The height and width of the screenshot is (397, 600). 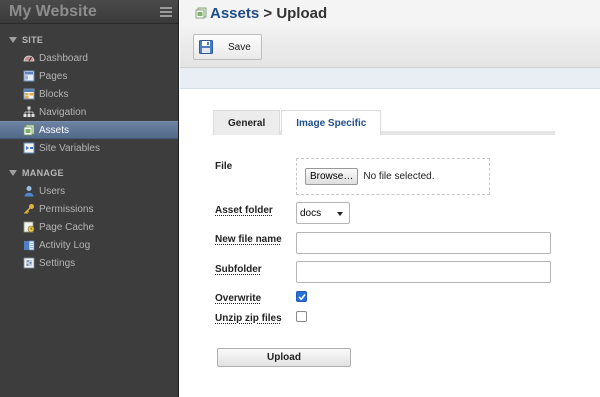 I want to click on pages-icon, so click(x=29, y=76).